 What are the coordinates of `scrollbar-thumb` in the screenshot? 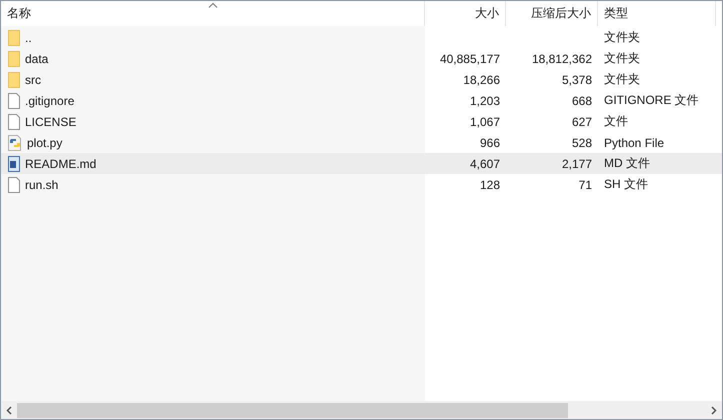 It's located at (292, 410).